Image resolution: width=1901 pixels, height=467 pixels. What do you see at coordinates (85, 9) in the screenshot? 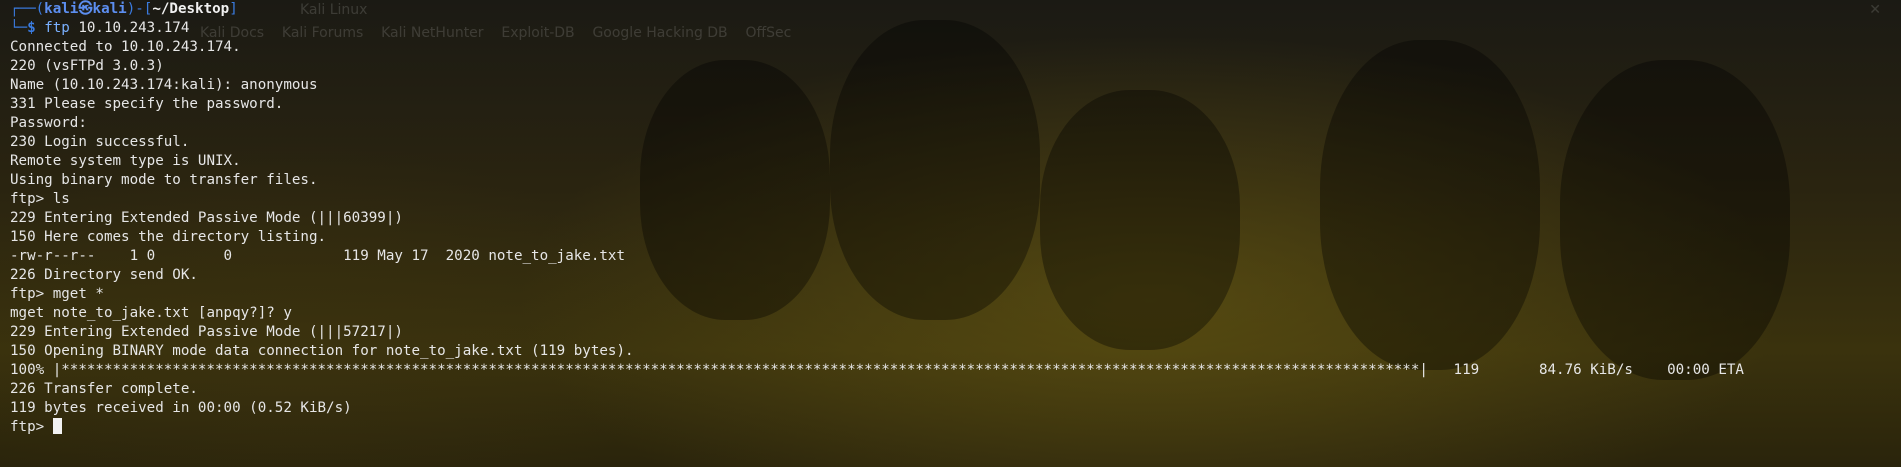
I see `prompt-user-host: kali㉿kali` at bounding box center [85, 9].